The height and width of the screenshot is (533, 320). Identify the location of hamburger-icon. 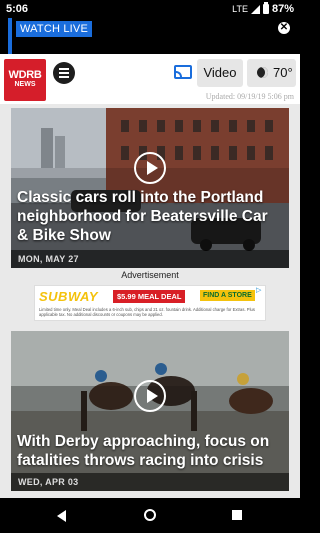
(64, 69).